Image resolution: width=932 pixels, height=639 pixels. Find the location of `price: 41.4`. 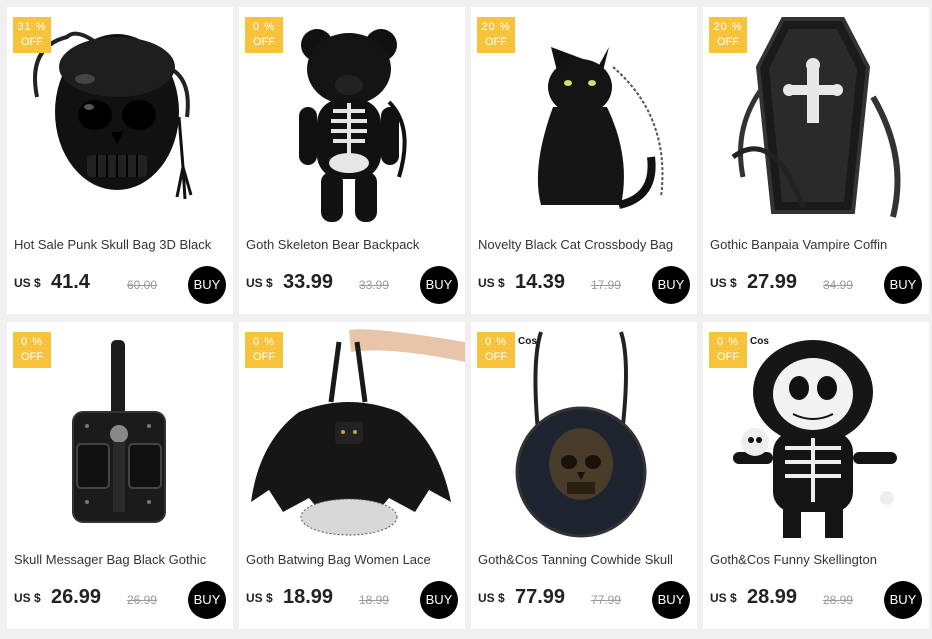

price: 41.4 is located at coordinates (70, 282).